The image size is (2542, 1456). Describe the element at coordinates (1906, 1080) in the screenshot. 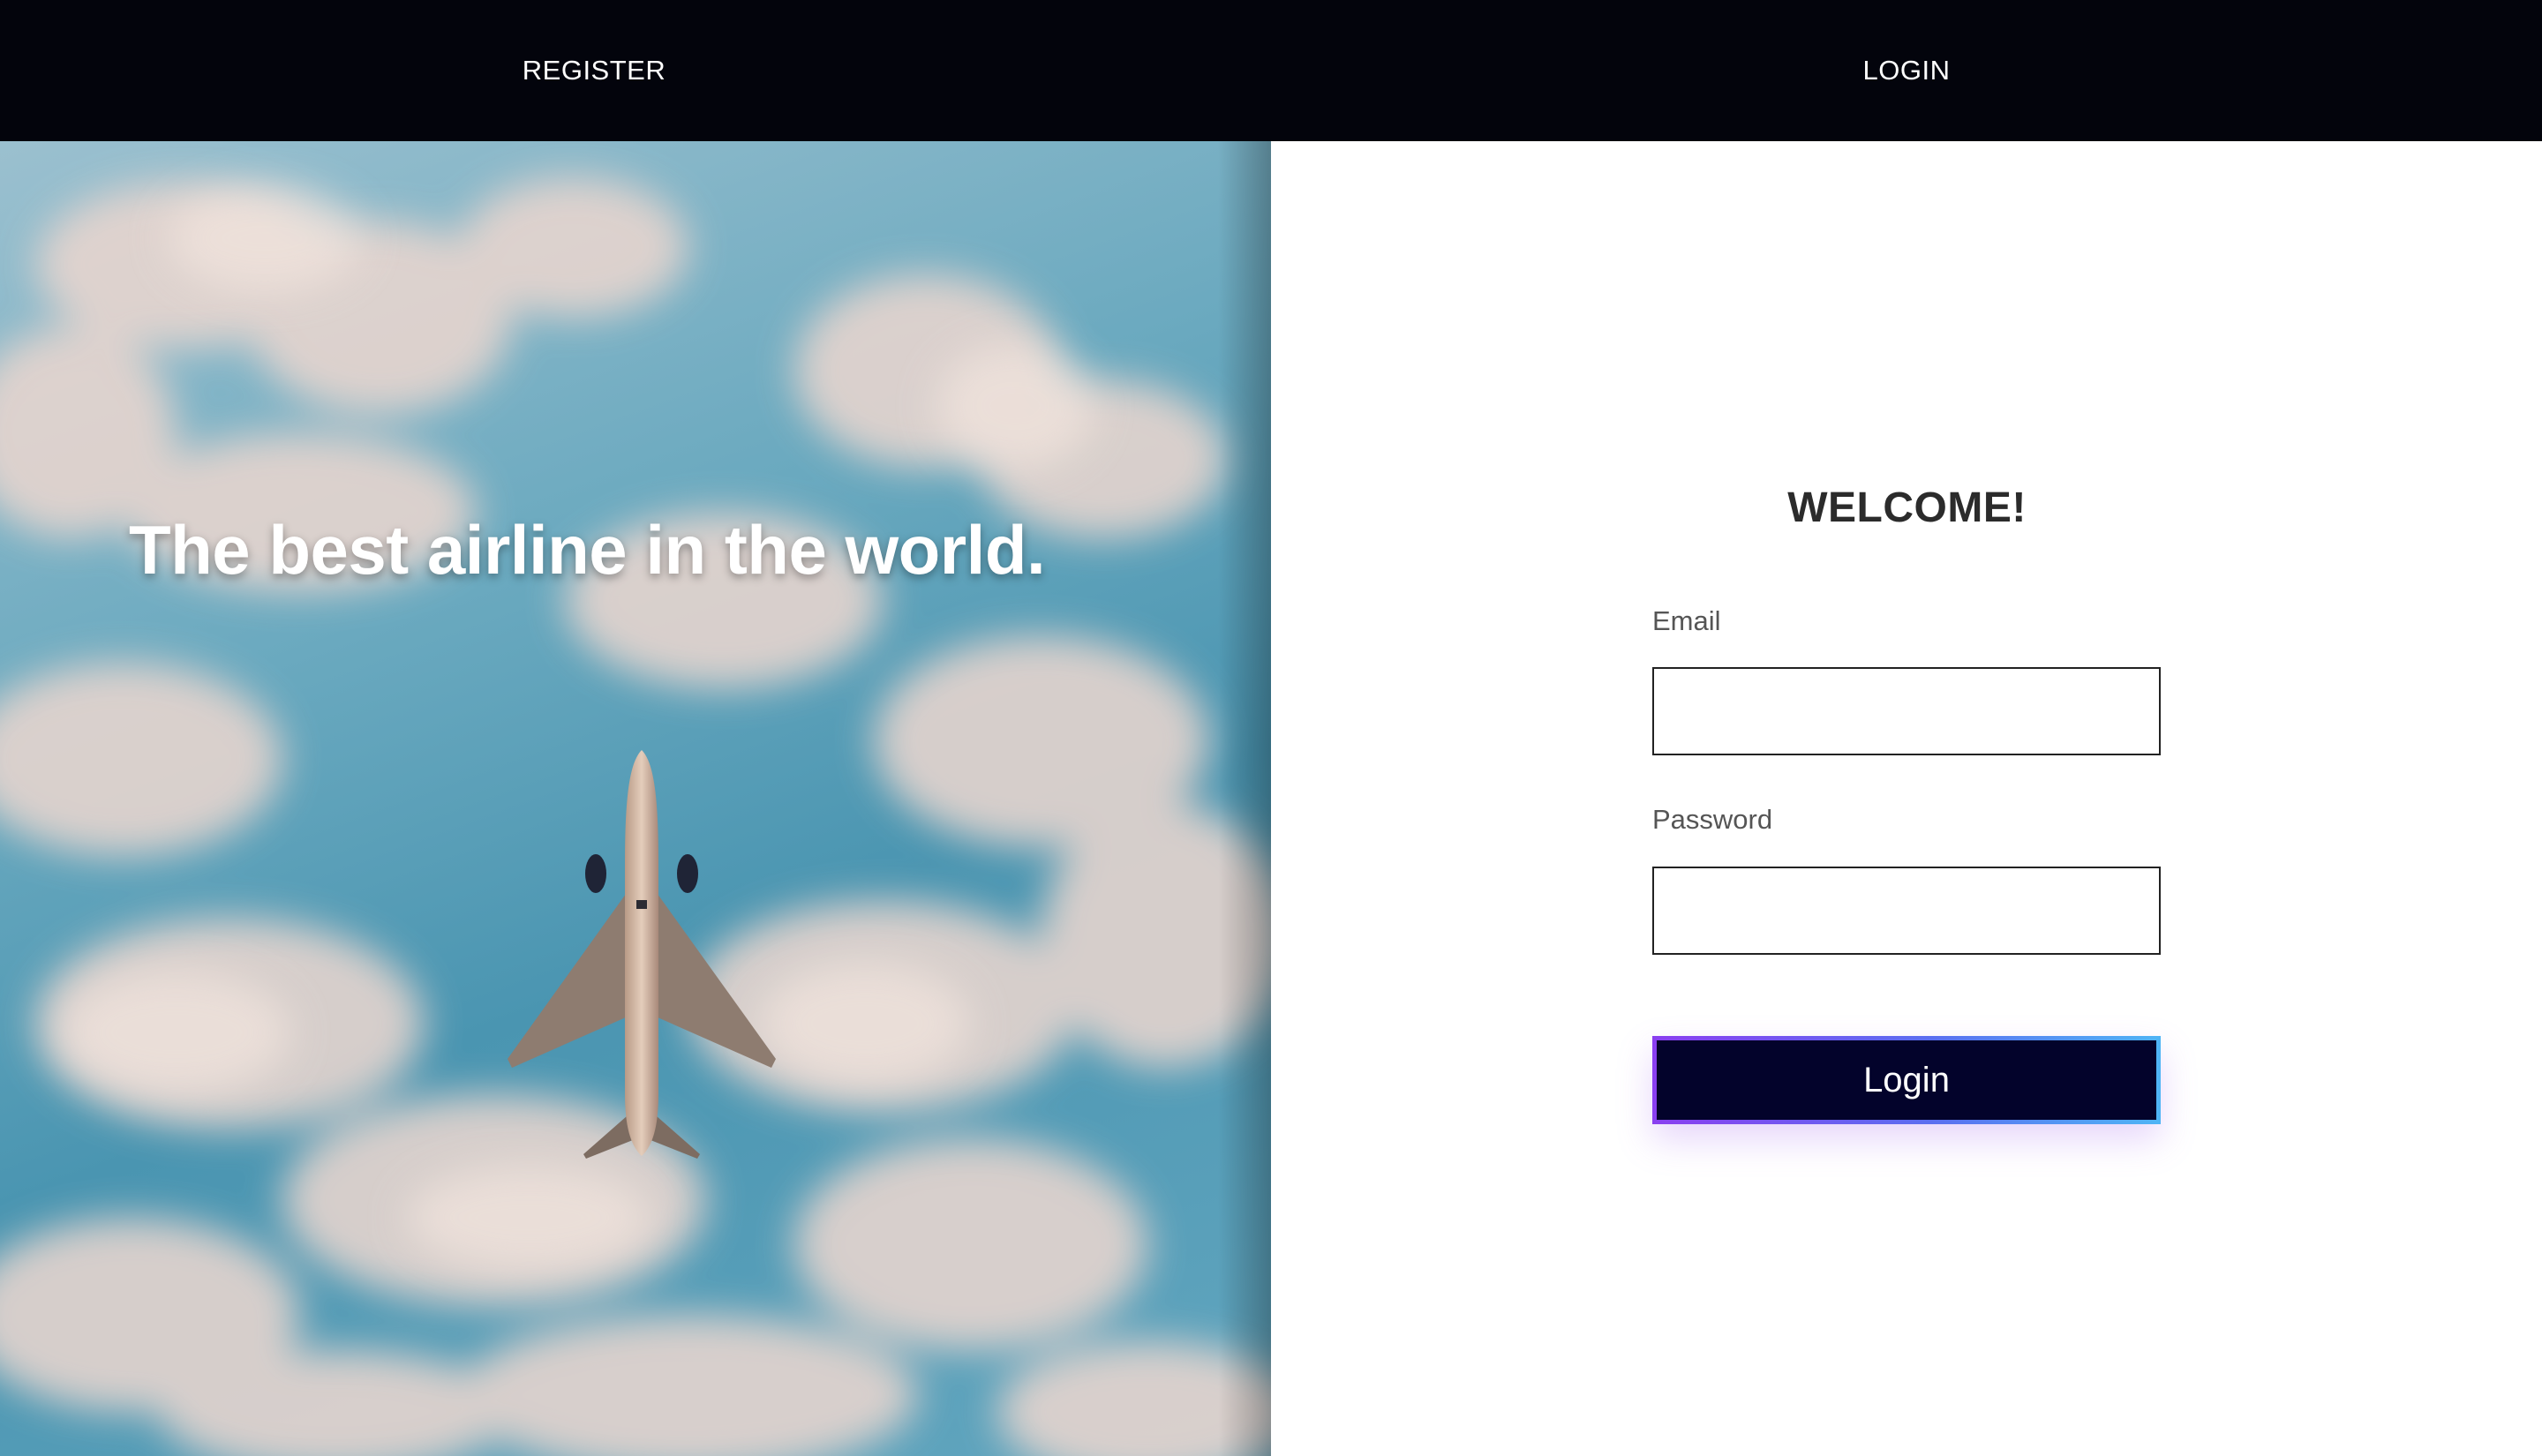

I see `login-submit-button: Login` at that location.